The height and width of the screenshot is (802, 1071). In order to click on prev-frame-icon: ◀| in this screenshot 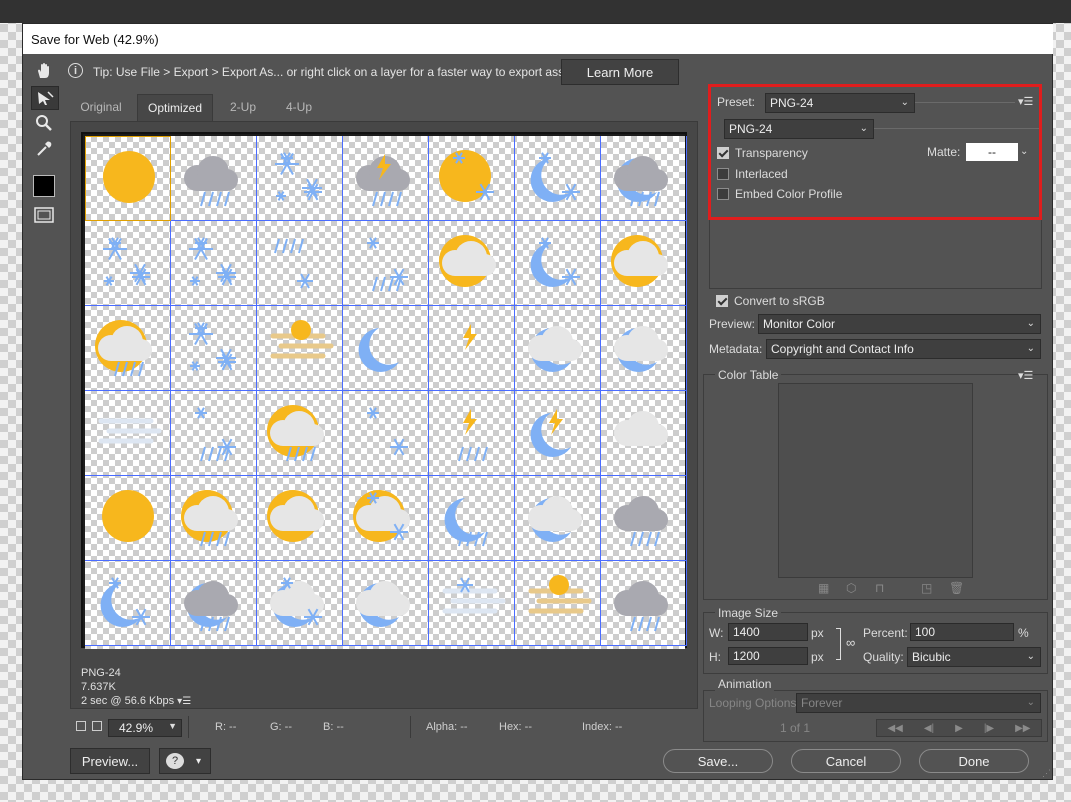, I will do `click(929, 728)`.